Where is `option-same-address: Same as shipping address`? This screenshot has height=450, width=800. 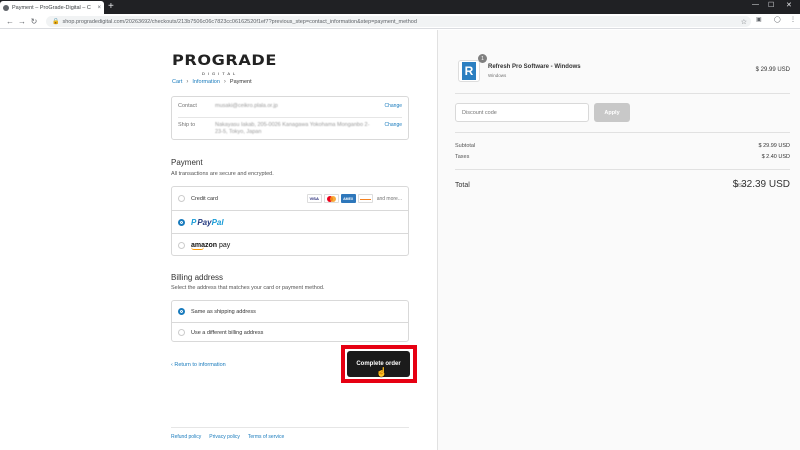
option-same-address: Same as shipping address is located at coordinates (290, 311).